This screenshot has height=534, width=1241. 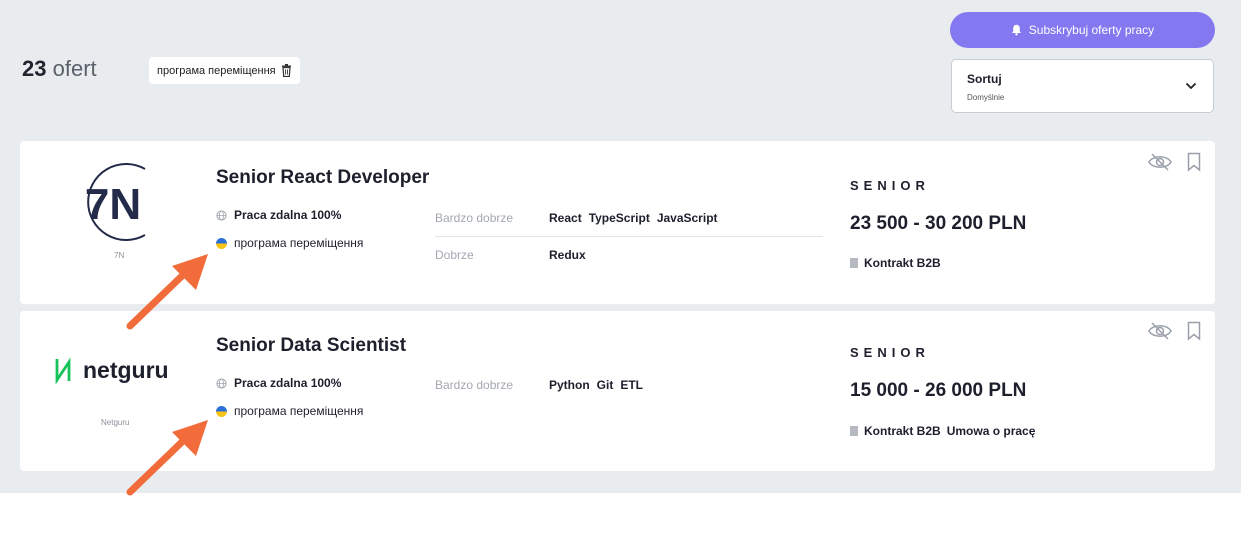 What do you see at coordinates (126, 370) in the screenshot?
I see `company-logo-text: netguru` at bounding box center [126, 370].